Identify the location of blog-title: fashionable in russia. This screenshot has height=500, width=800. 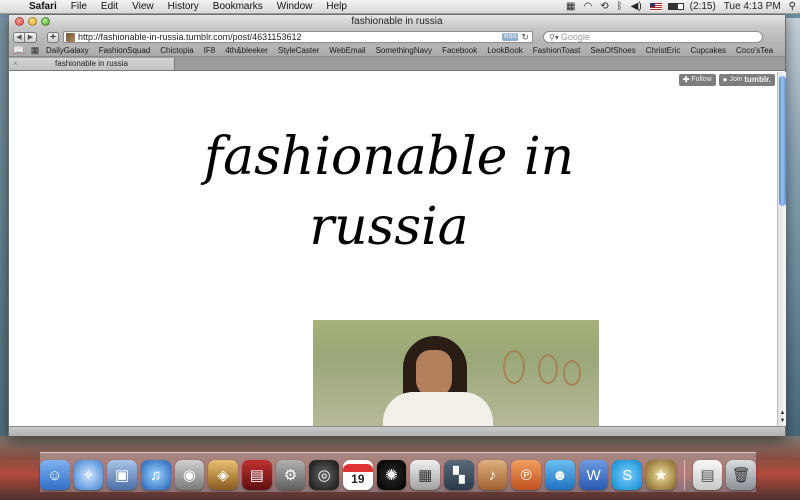
(389, 192).